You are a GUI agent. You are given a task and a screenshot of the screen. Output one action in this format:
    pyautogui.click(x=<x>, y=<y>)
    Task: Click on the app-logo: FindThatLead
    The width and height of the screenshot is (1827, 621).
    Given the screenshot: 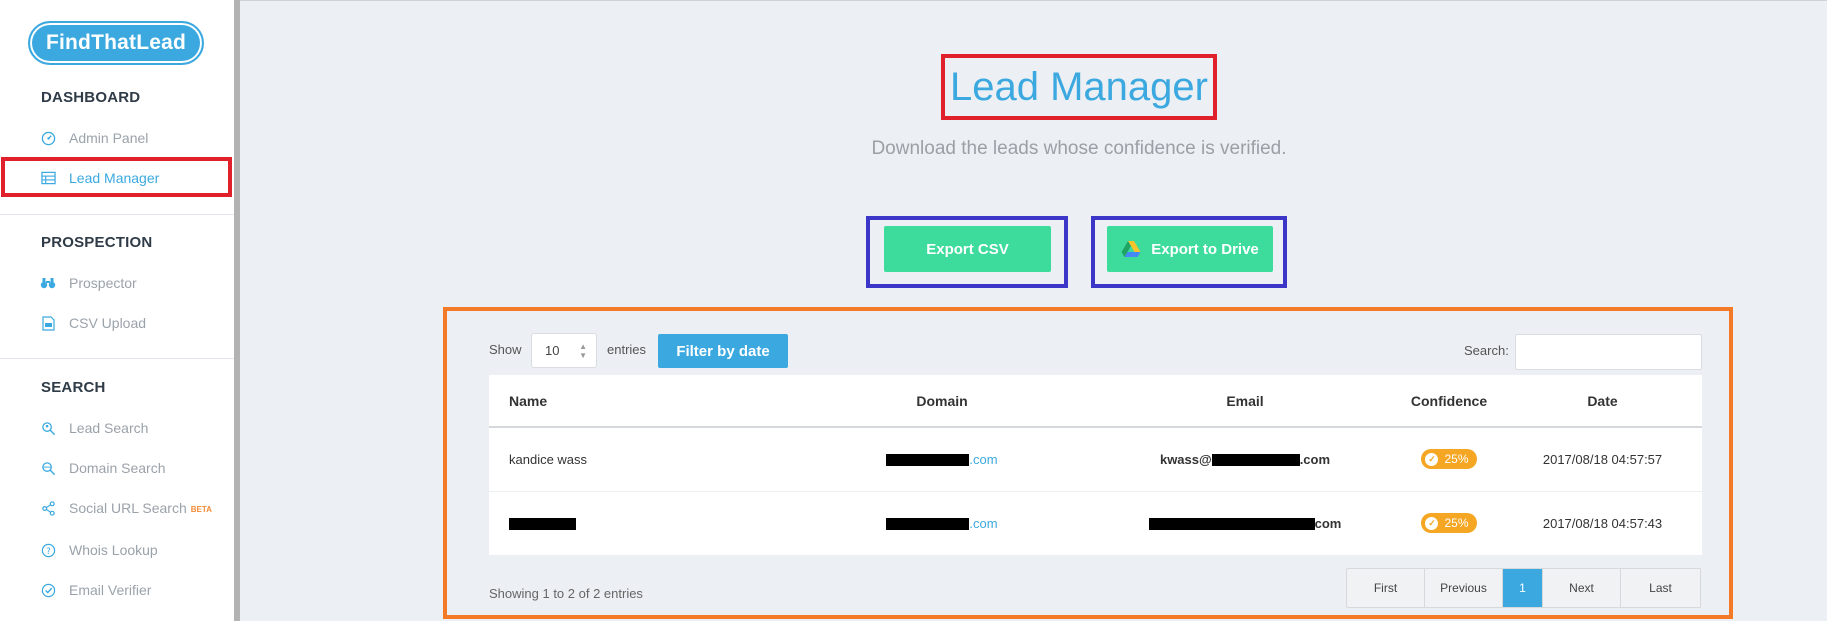 What is the action you would take?
    pyautogui.click(x=116, y=43)
    